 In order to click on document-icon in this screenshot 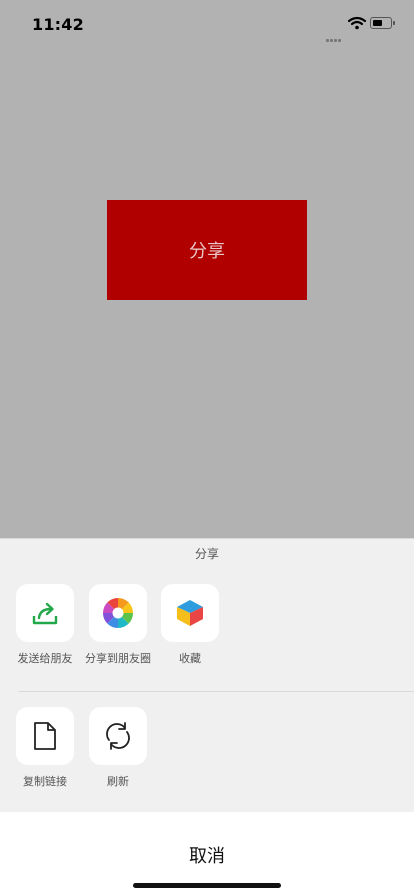, I will do `click(45, 736)`.